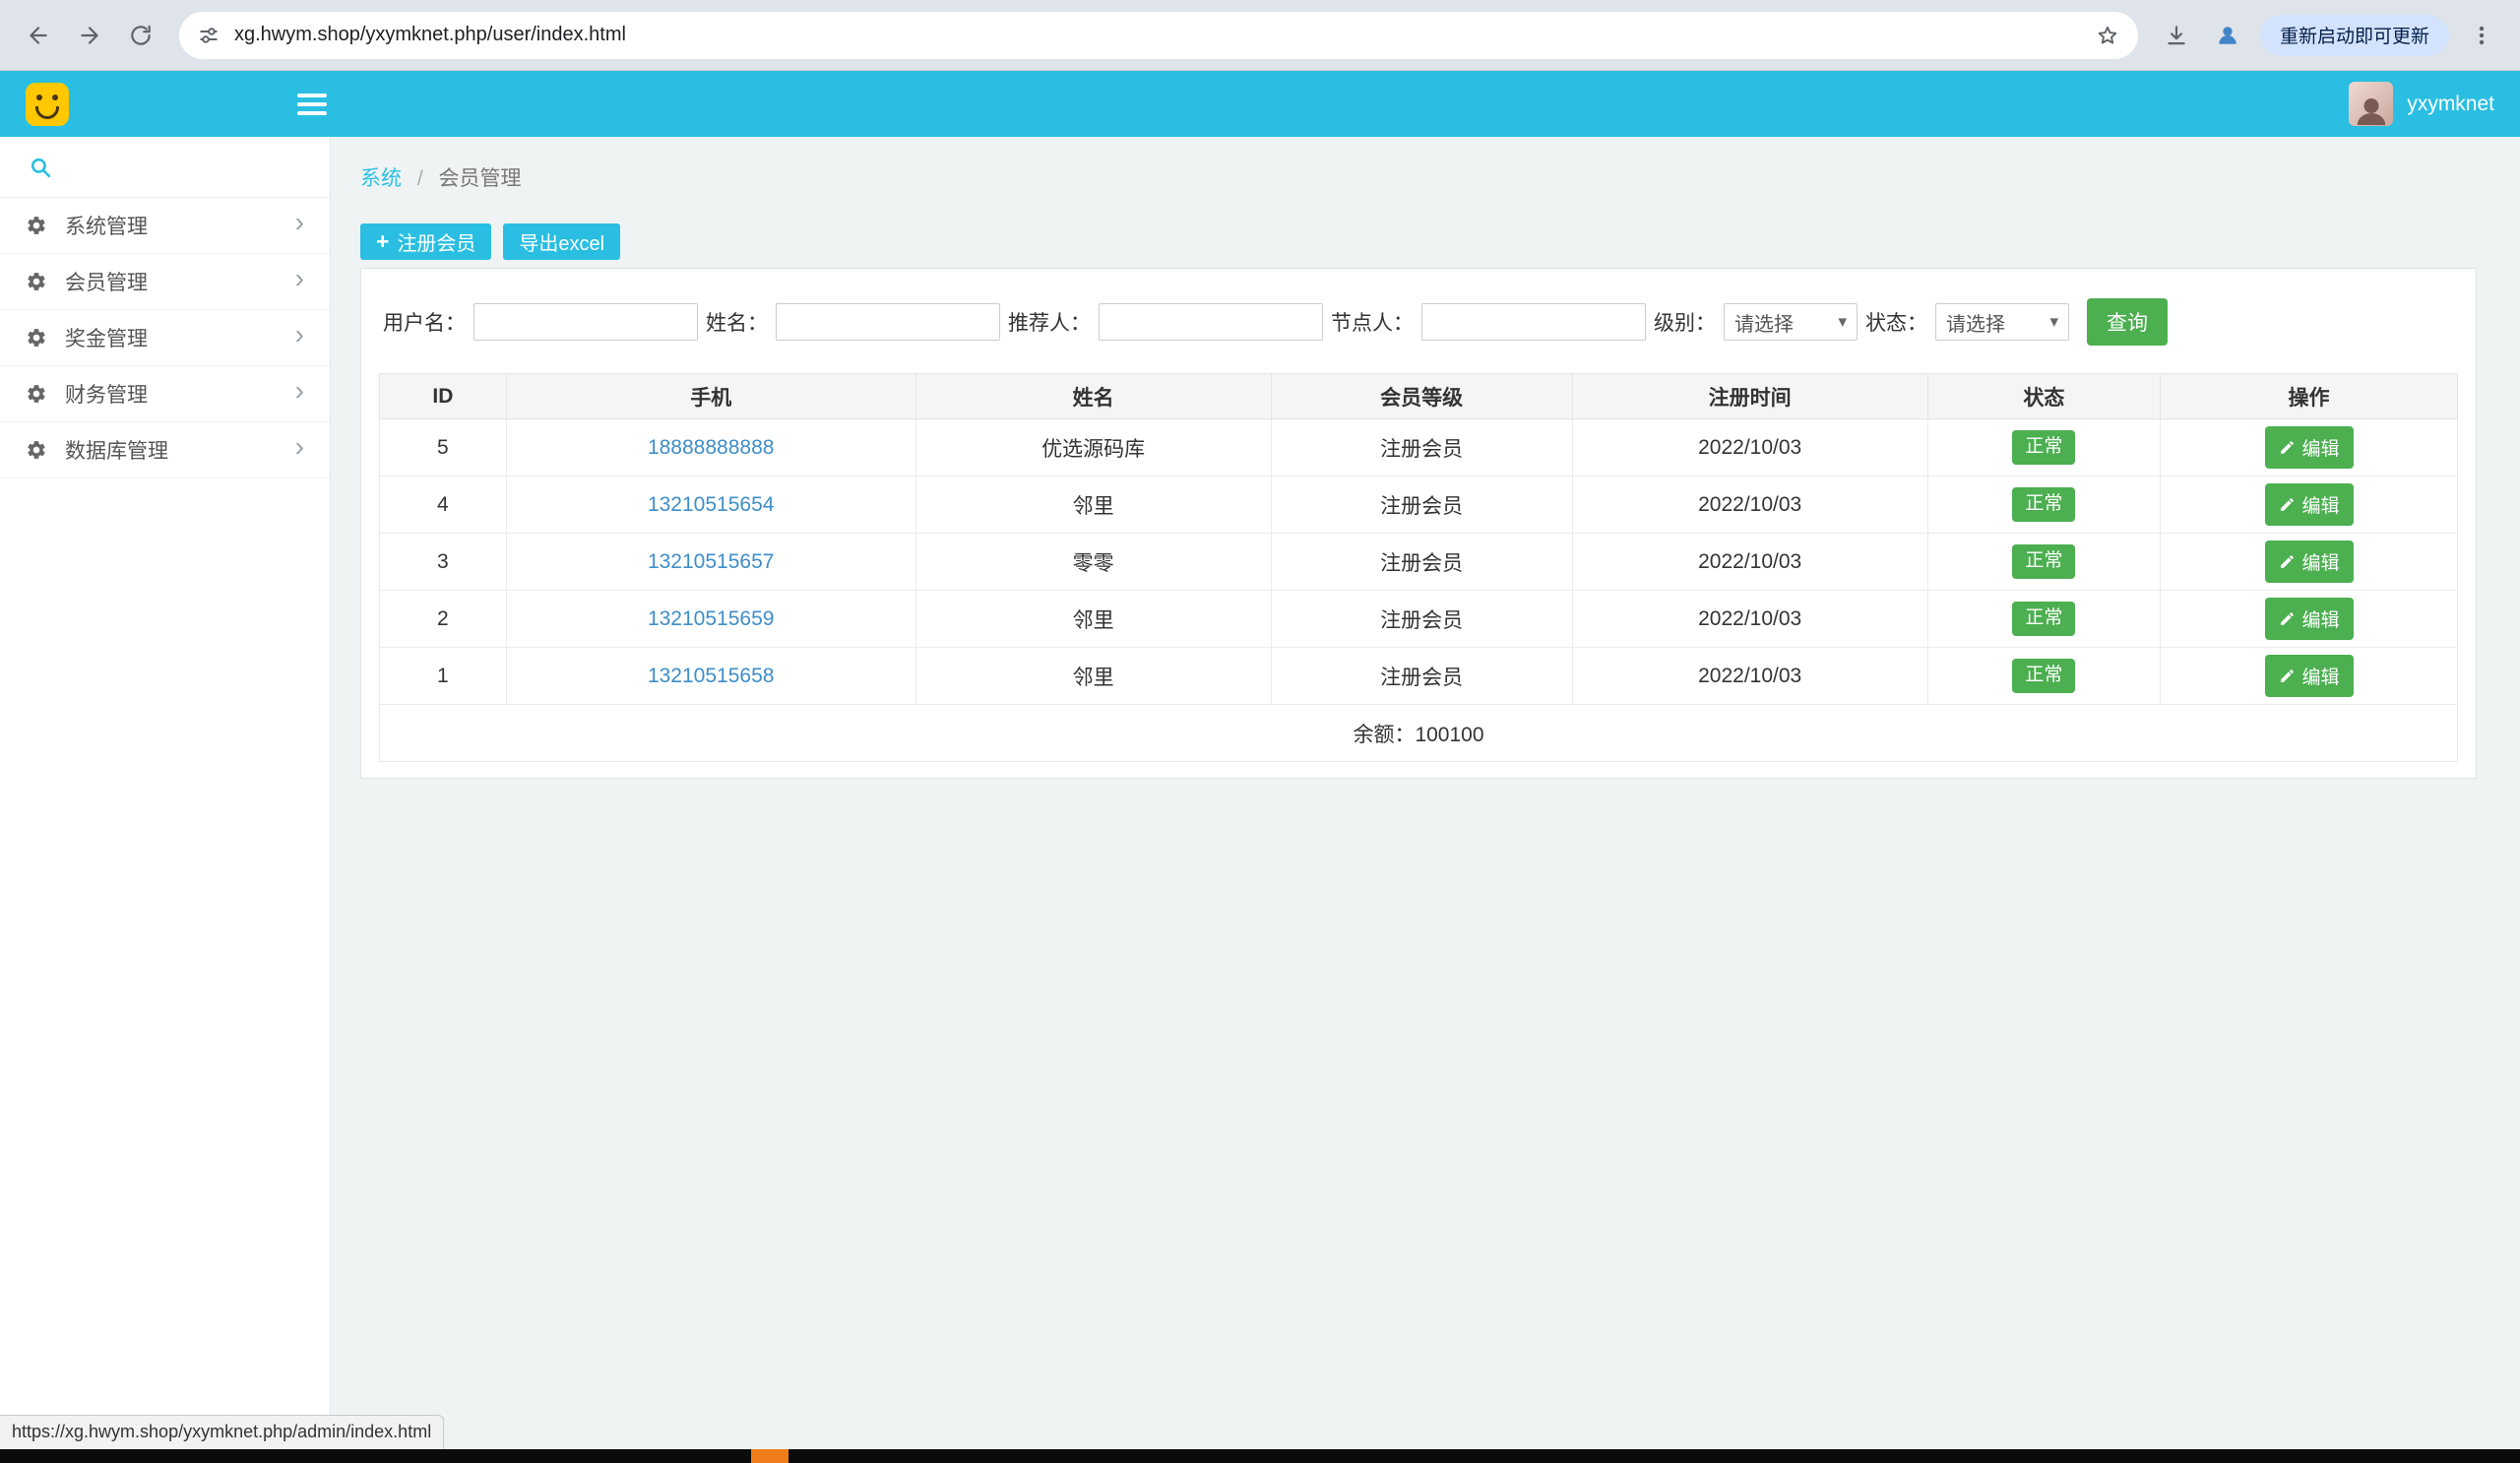  What do you see at coordinates (443, 562) in the screenshot?
I see `cell-id: 3` at bounding box center [443, 562].